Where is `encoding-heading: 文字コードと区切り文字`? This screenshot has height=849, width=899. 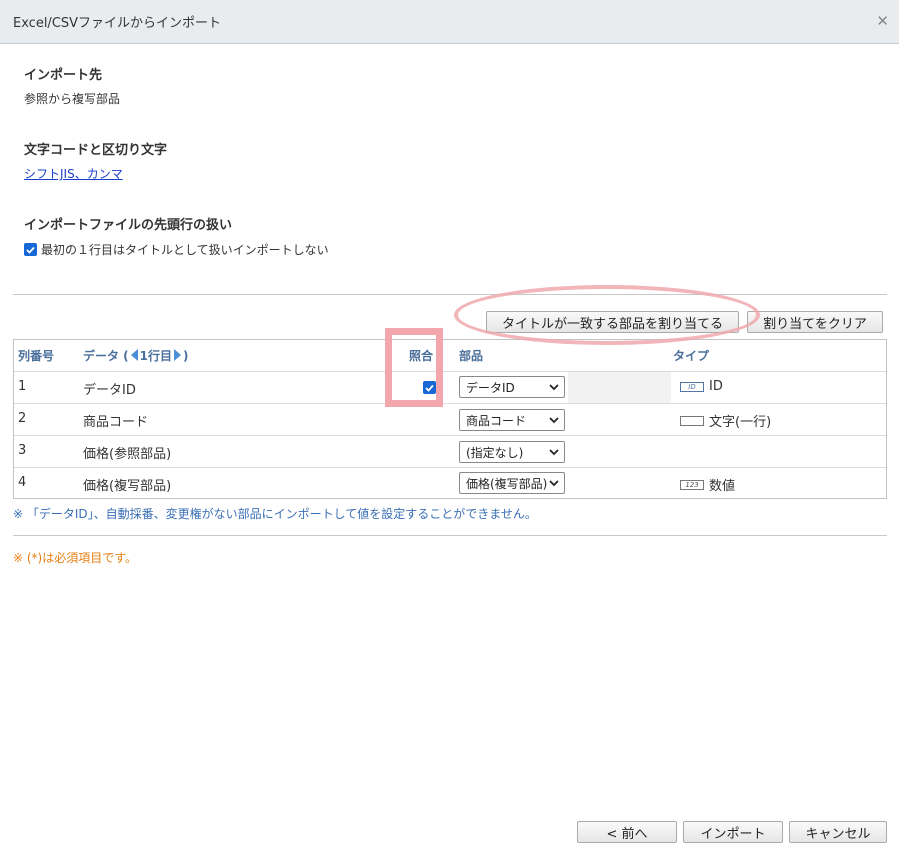 encoding-heading: 文字コードと区切り文字 is located at coordinates (96, 150).